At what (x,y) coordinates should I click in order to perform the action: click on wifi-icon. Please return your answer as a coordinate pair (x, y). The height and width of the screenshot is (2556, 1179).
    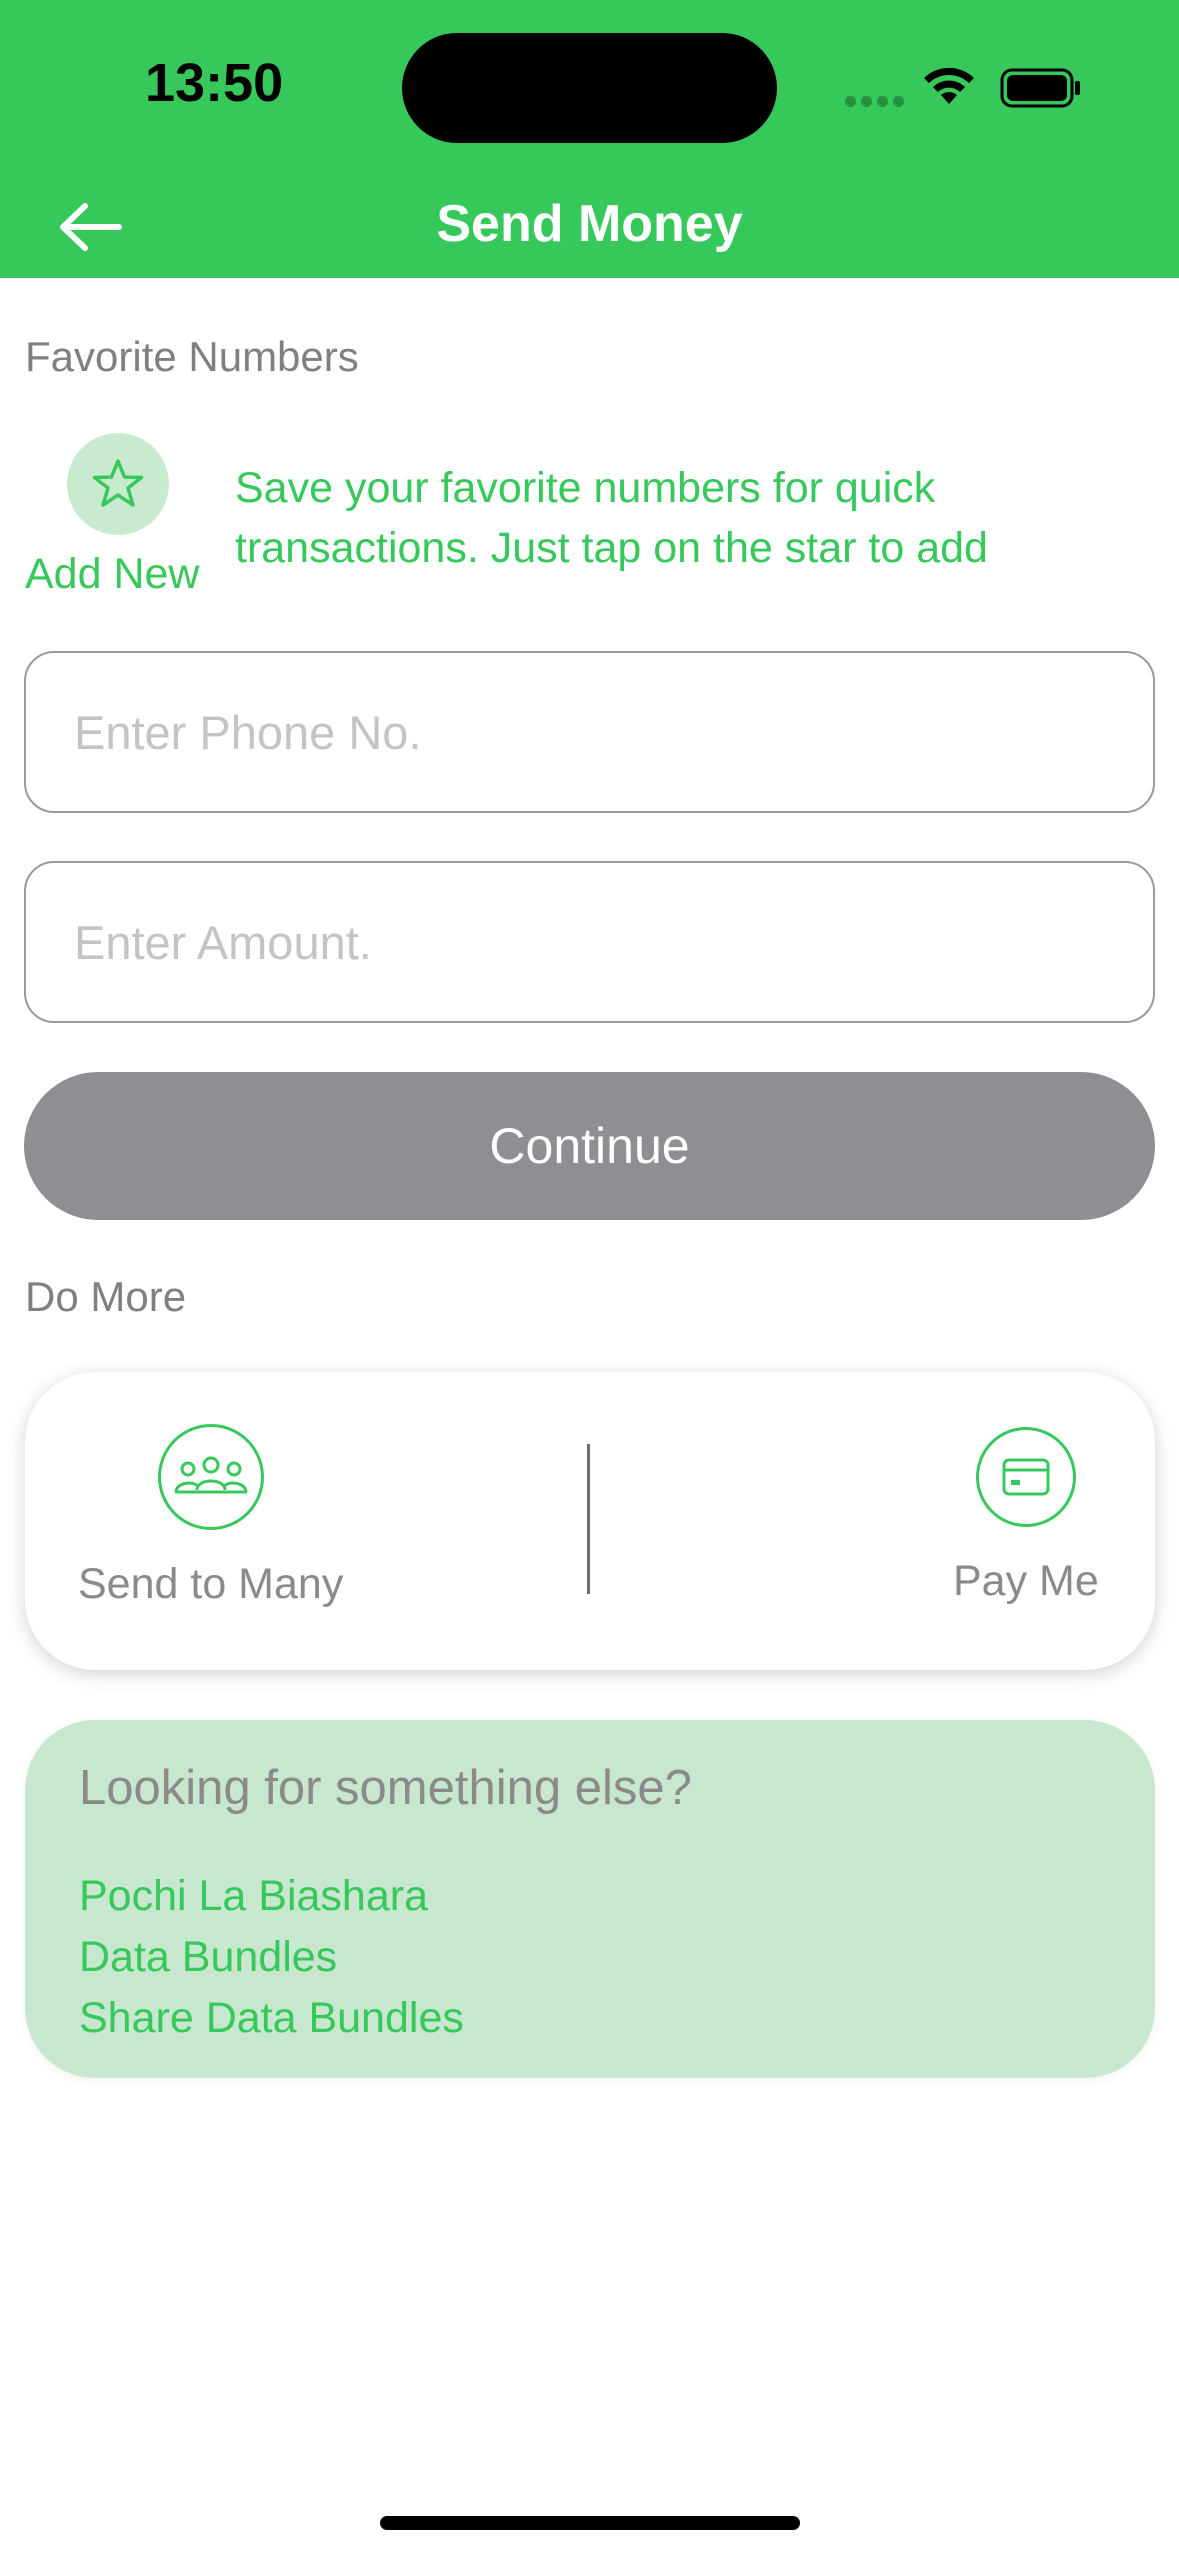
    Looking at the image, I should click on (949, 85).